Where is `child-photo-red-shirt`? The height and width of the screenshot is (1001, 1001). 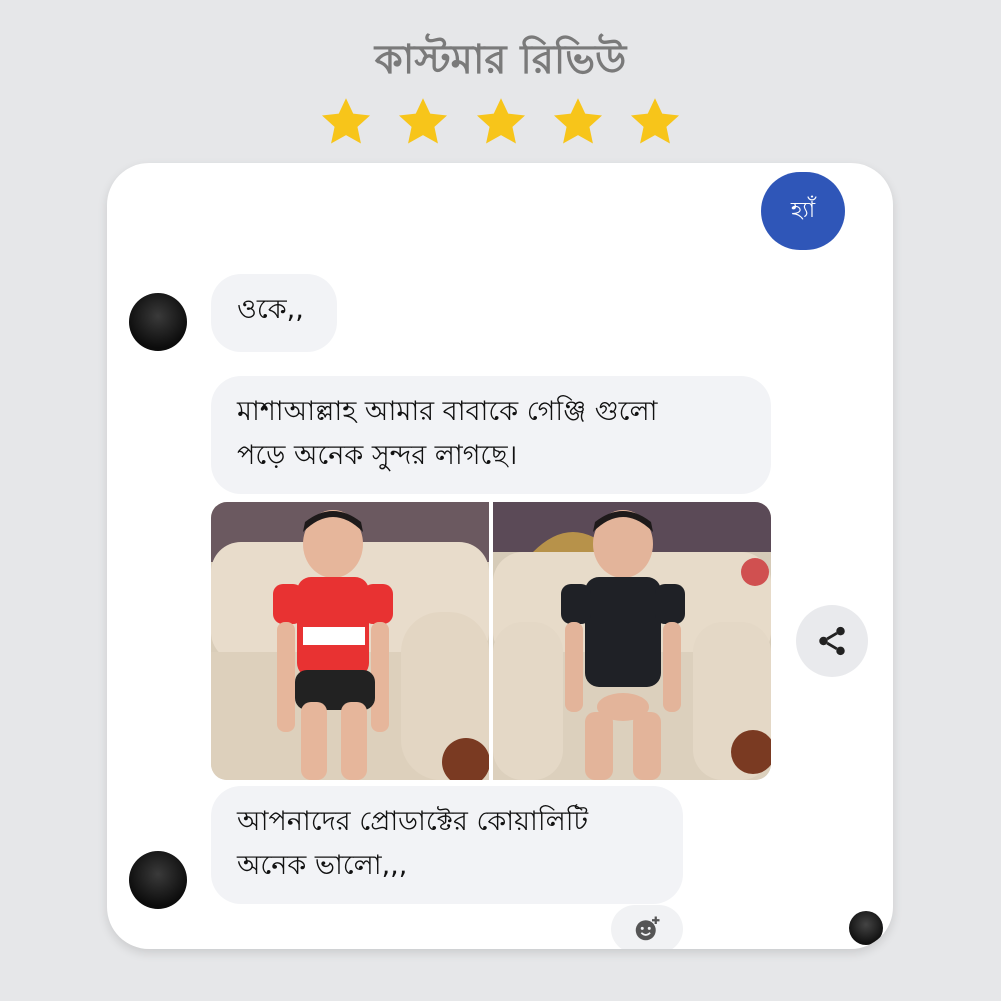 child-photo-red-shirt is located at coordinates (350, 641).